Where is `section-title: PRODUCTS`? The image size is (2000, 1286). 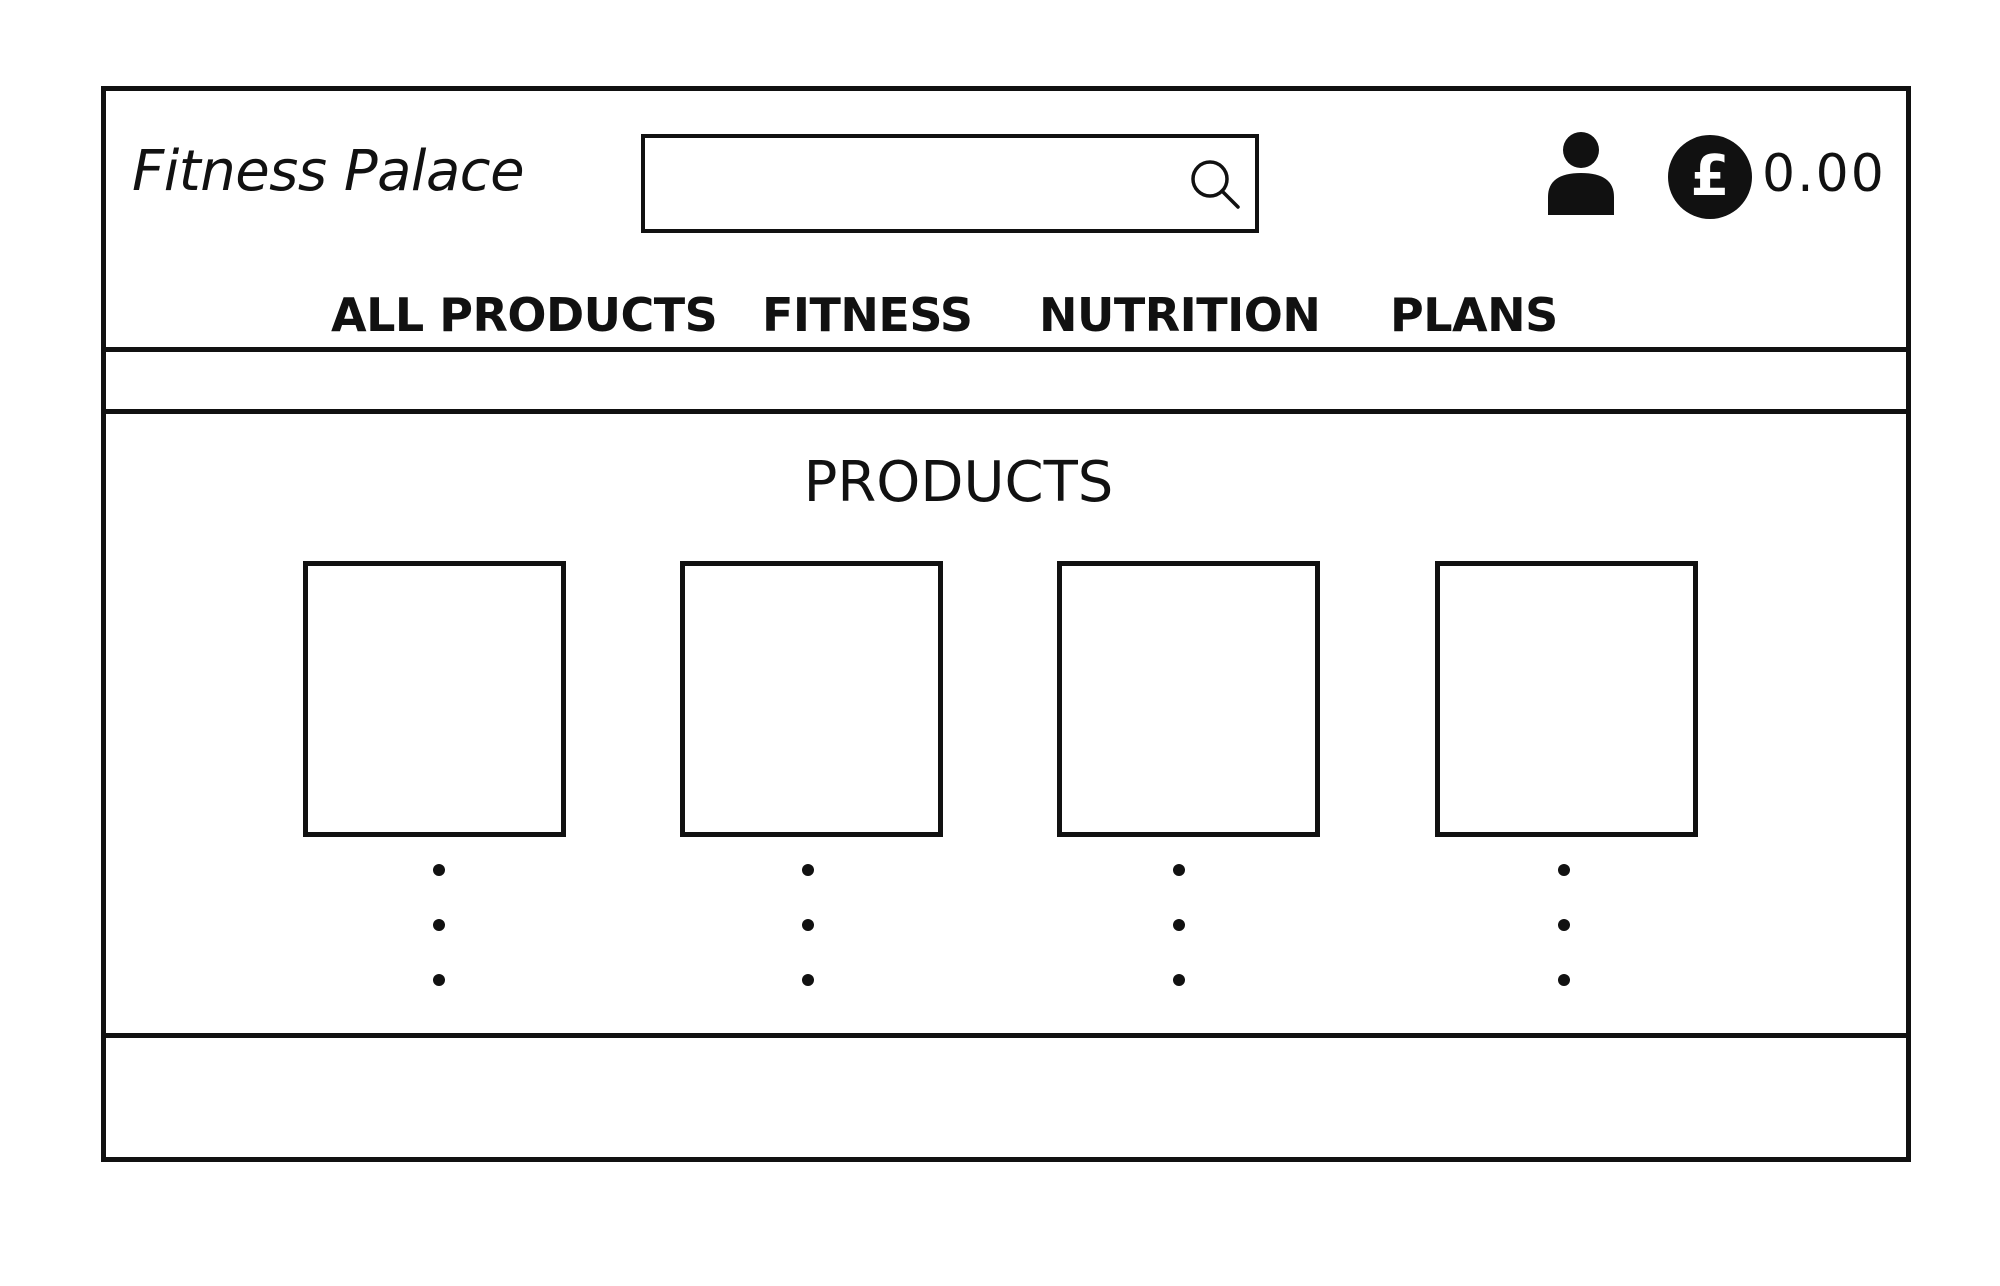
section-title: PRODUCTS is located at coordinates (958, 482).